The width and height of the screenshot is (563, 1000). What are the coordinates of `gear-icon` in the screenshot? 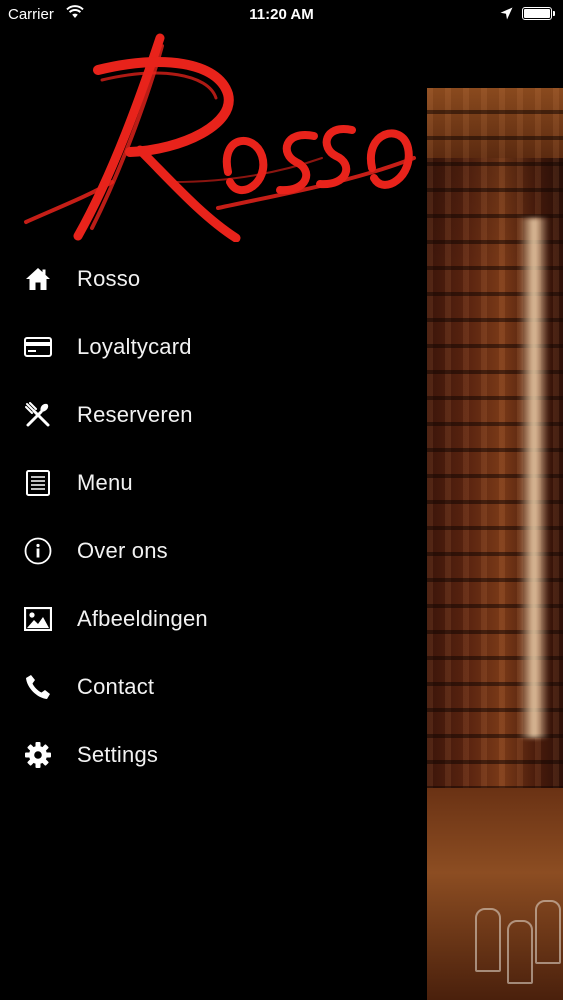 It's located at (38, 755).